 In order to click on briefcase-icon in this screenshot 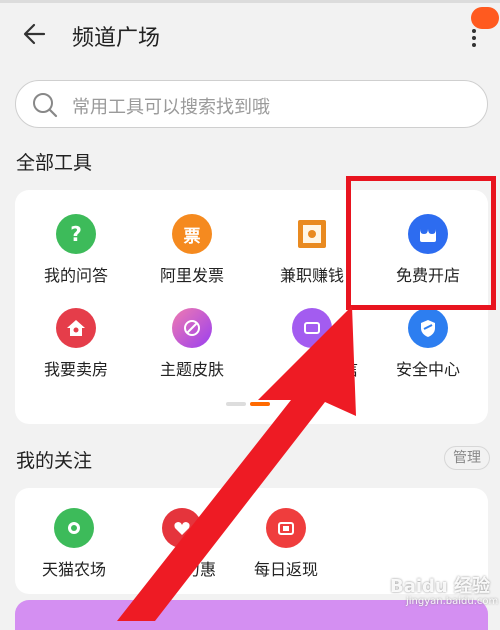, I will do `click(312, 234)`.